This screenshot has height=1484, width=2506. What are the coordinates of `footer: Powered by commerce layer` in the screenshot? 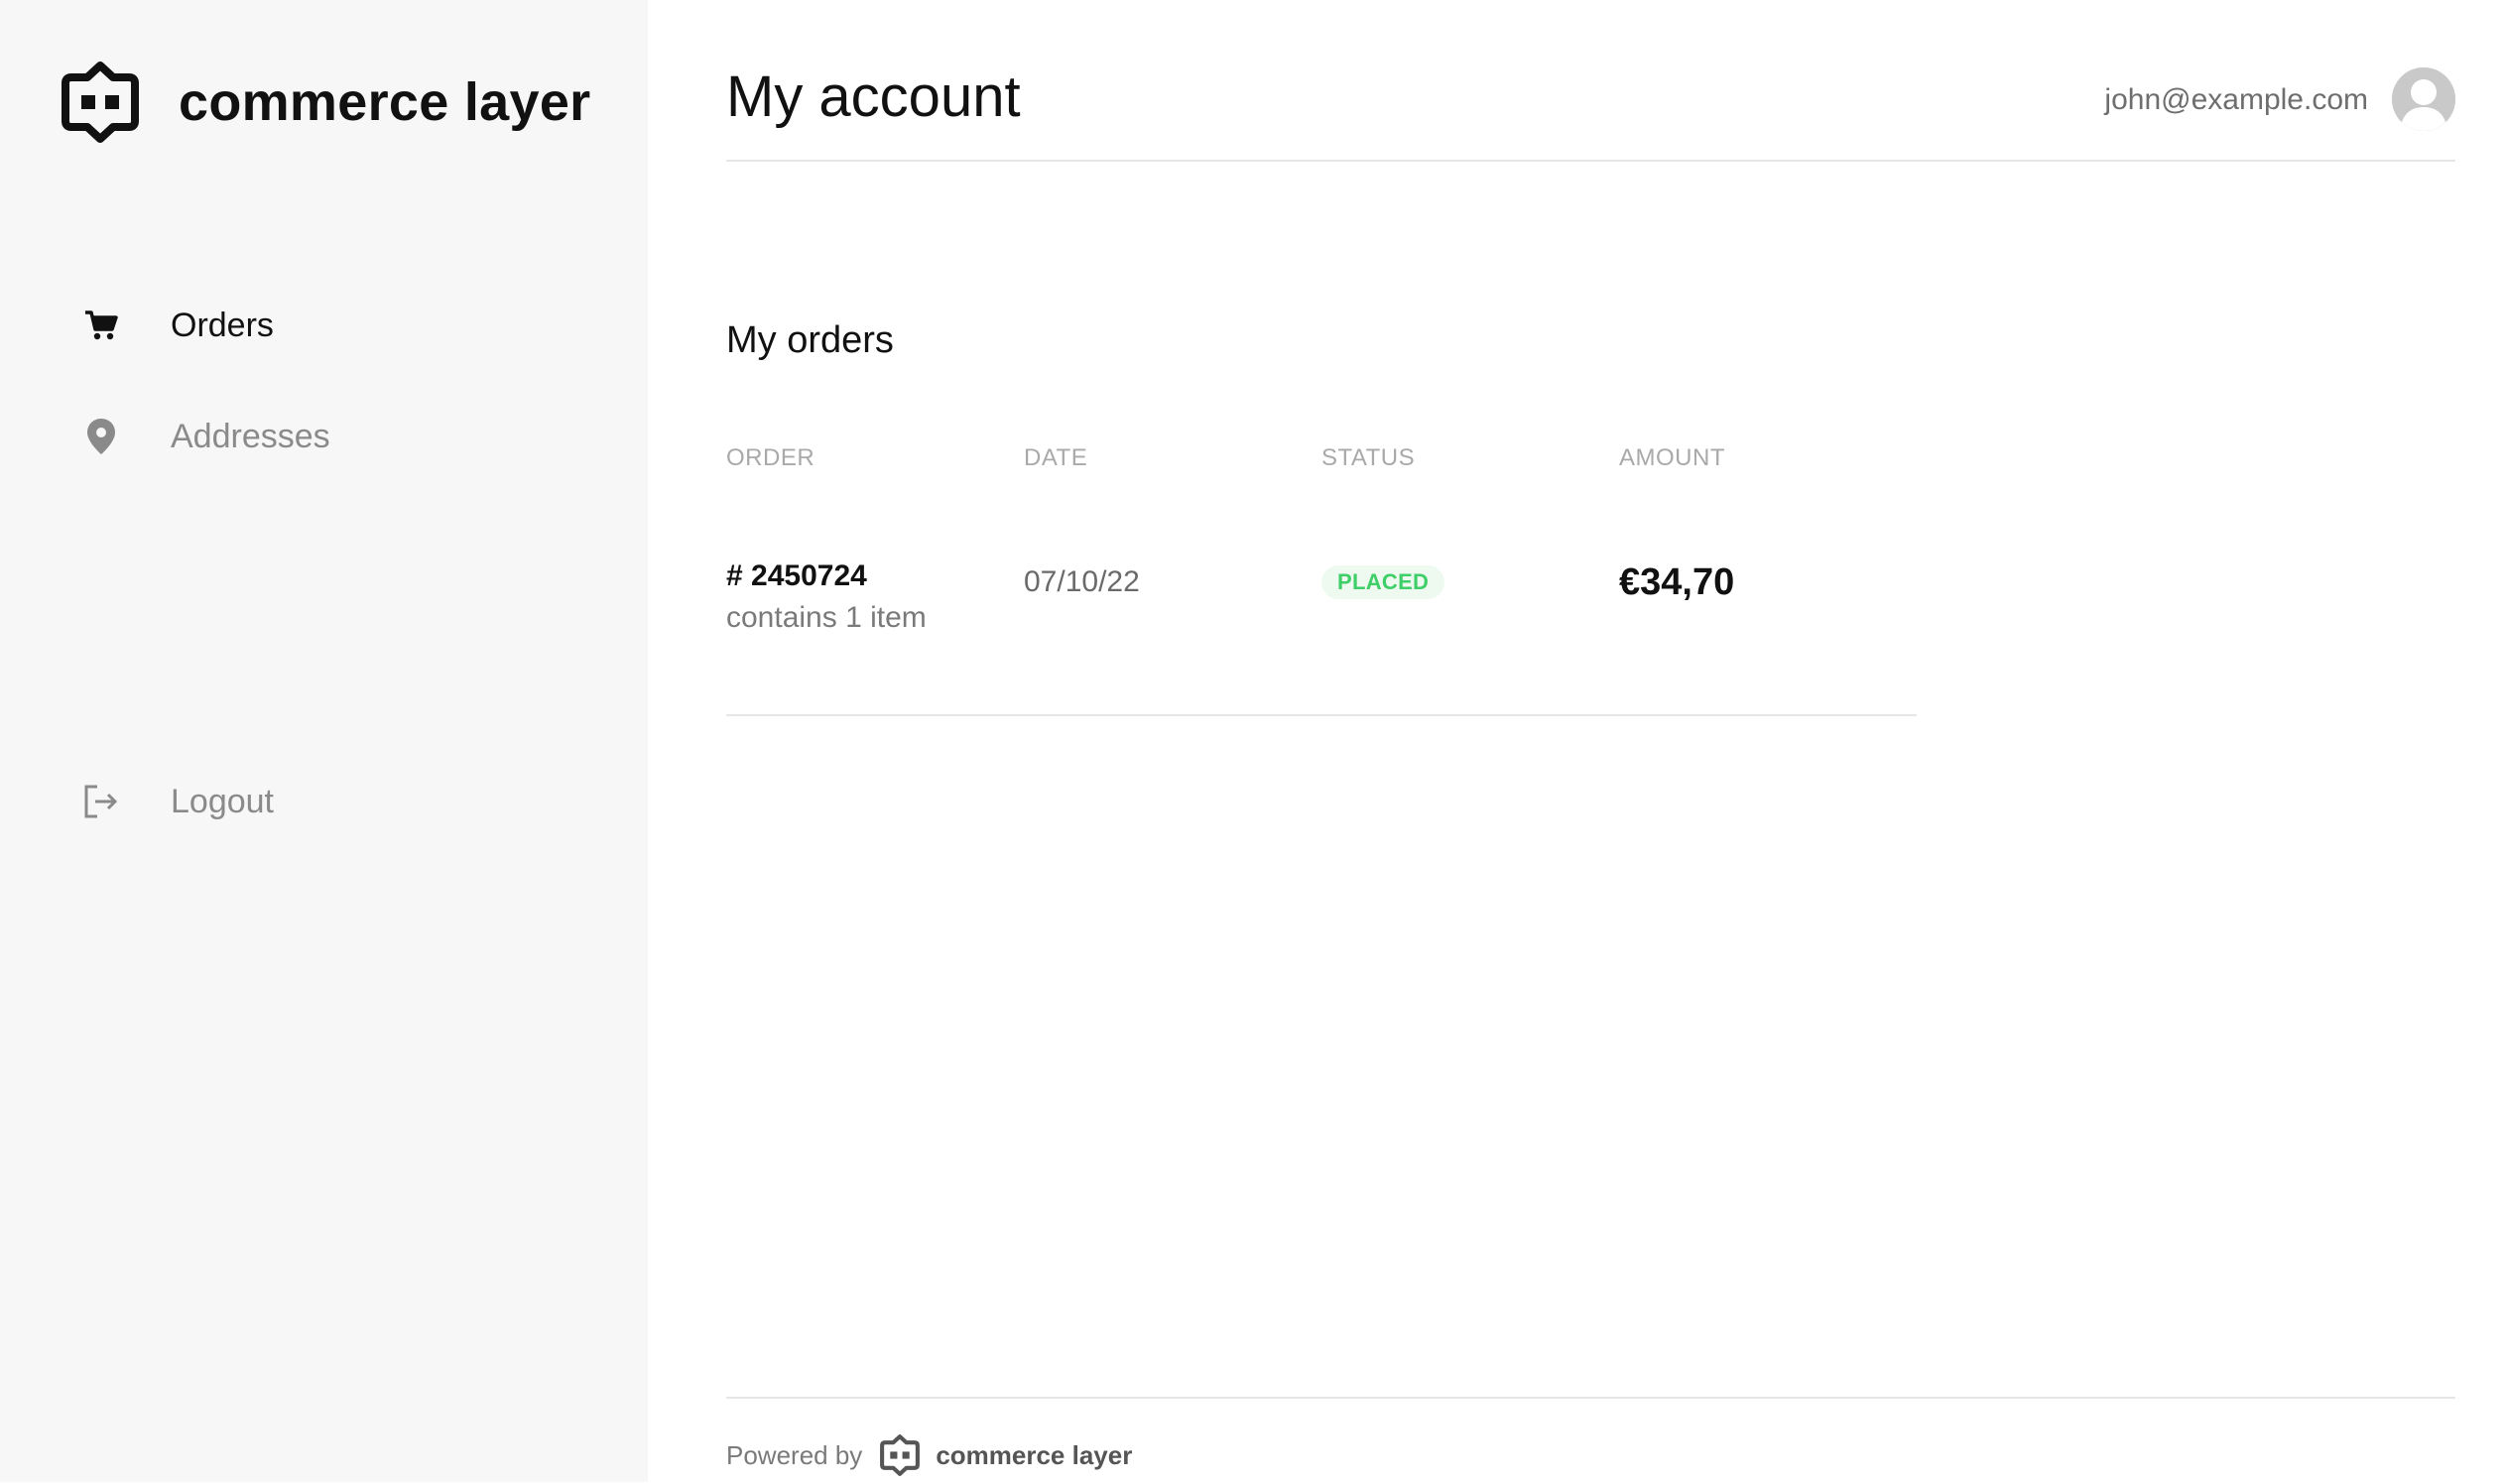 It's located at (1591, 1440).